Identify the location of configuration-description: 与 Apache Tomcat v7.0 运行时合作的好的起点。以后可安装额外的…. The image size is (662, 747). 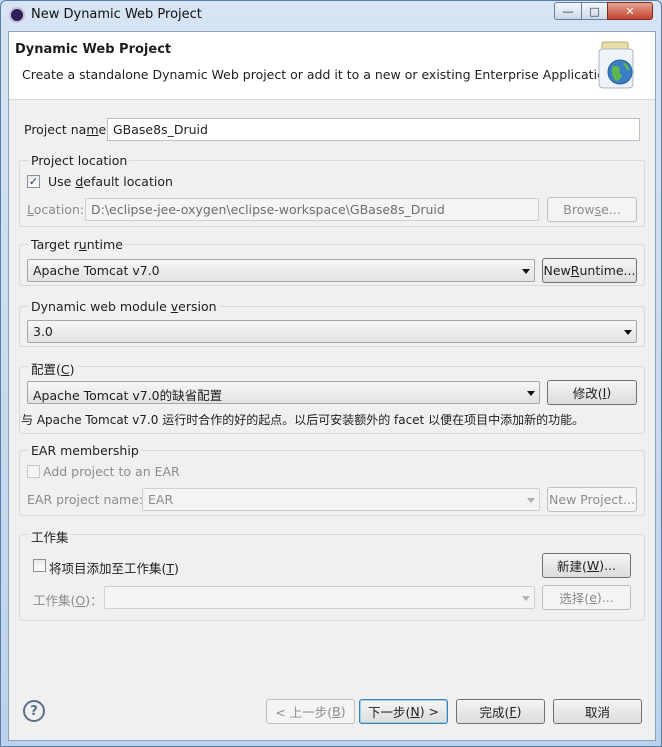
(303, 420).